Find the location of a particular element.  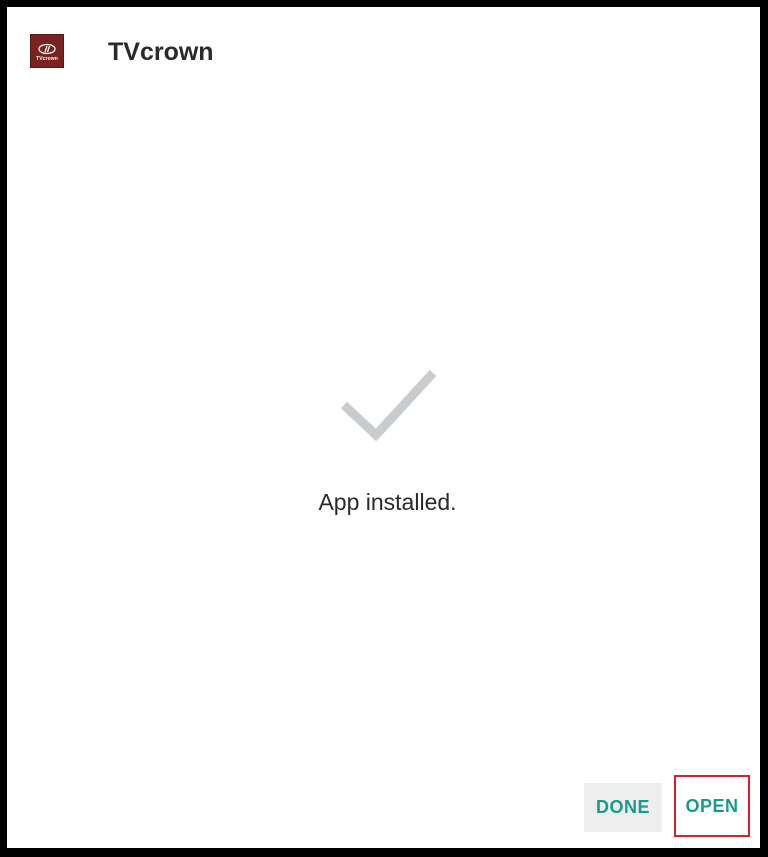

tvcrown-app-icon: TVcrown is located at coordinates (47, 51).